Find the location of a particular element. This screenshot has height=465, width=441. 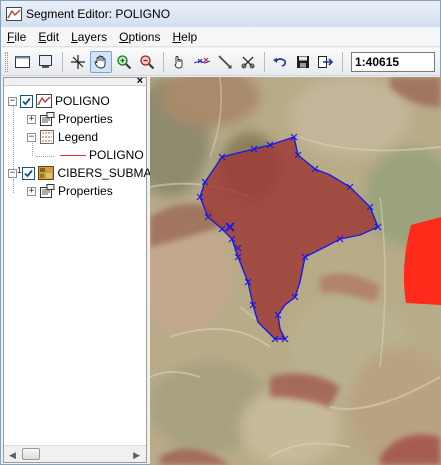

app-icon is located at coordinates (14, 14).